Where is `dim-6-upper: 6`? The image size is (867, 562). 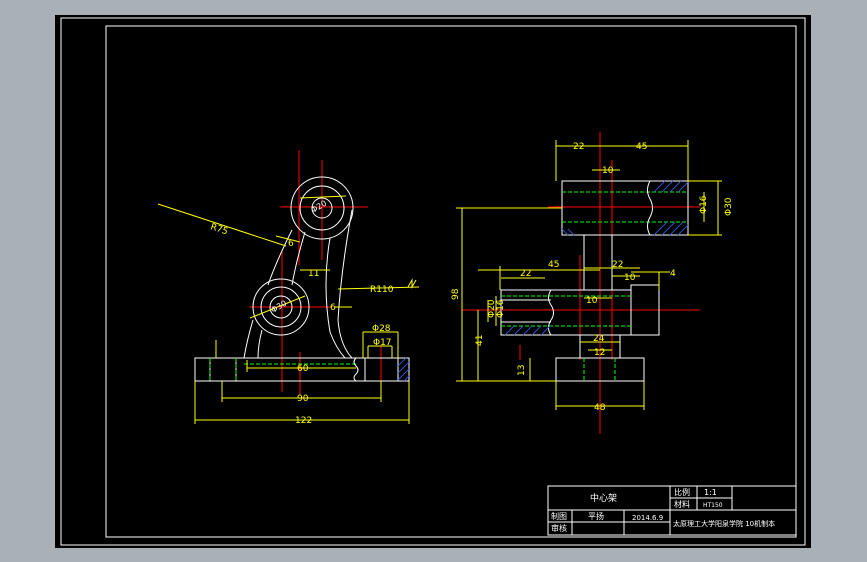 dim-6-upper: 6 is located at coordinates (291, 244).